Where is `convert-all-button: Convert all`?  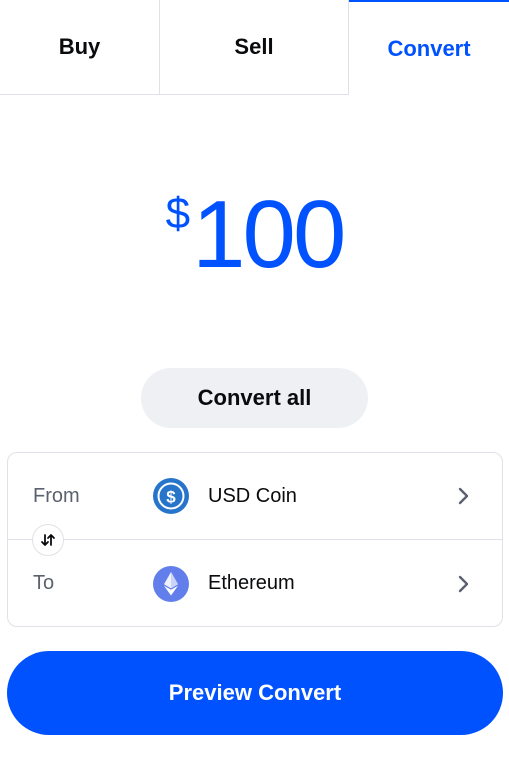 convert-all-button: Convert all is located at coordinates (254, 398).